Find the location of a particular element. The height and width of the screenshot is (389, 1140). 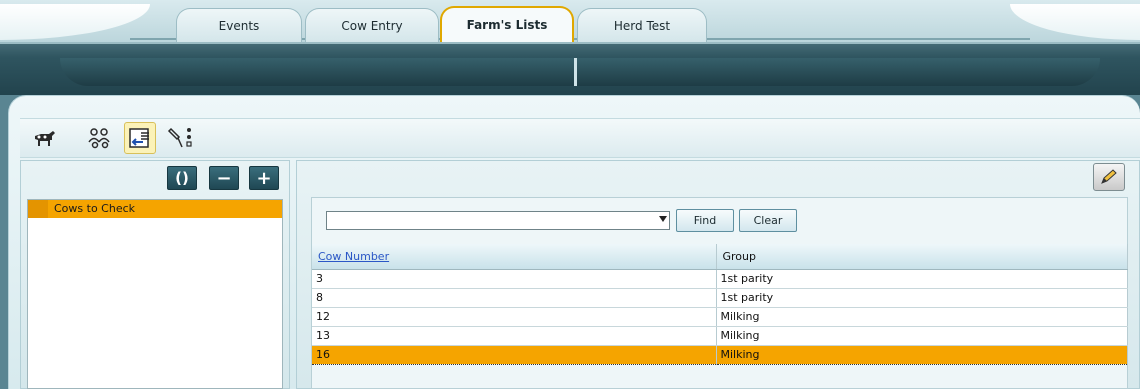

edit-button is located at coordinates (1109, 177).